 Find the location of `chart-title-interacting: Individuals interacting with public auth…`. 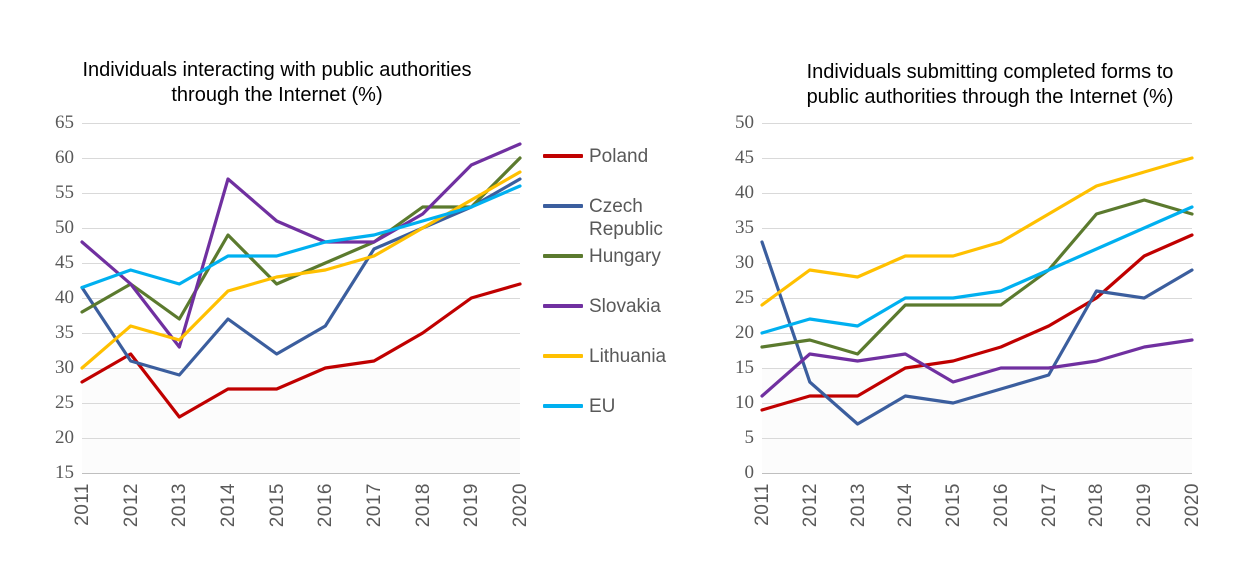

chart-title-interacting: Individuals interacting with public auth… is located at coordinates (277, 82).